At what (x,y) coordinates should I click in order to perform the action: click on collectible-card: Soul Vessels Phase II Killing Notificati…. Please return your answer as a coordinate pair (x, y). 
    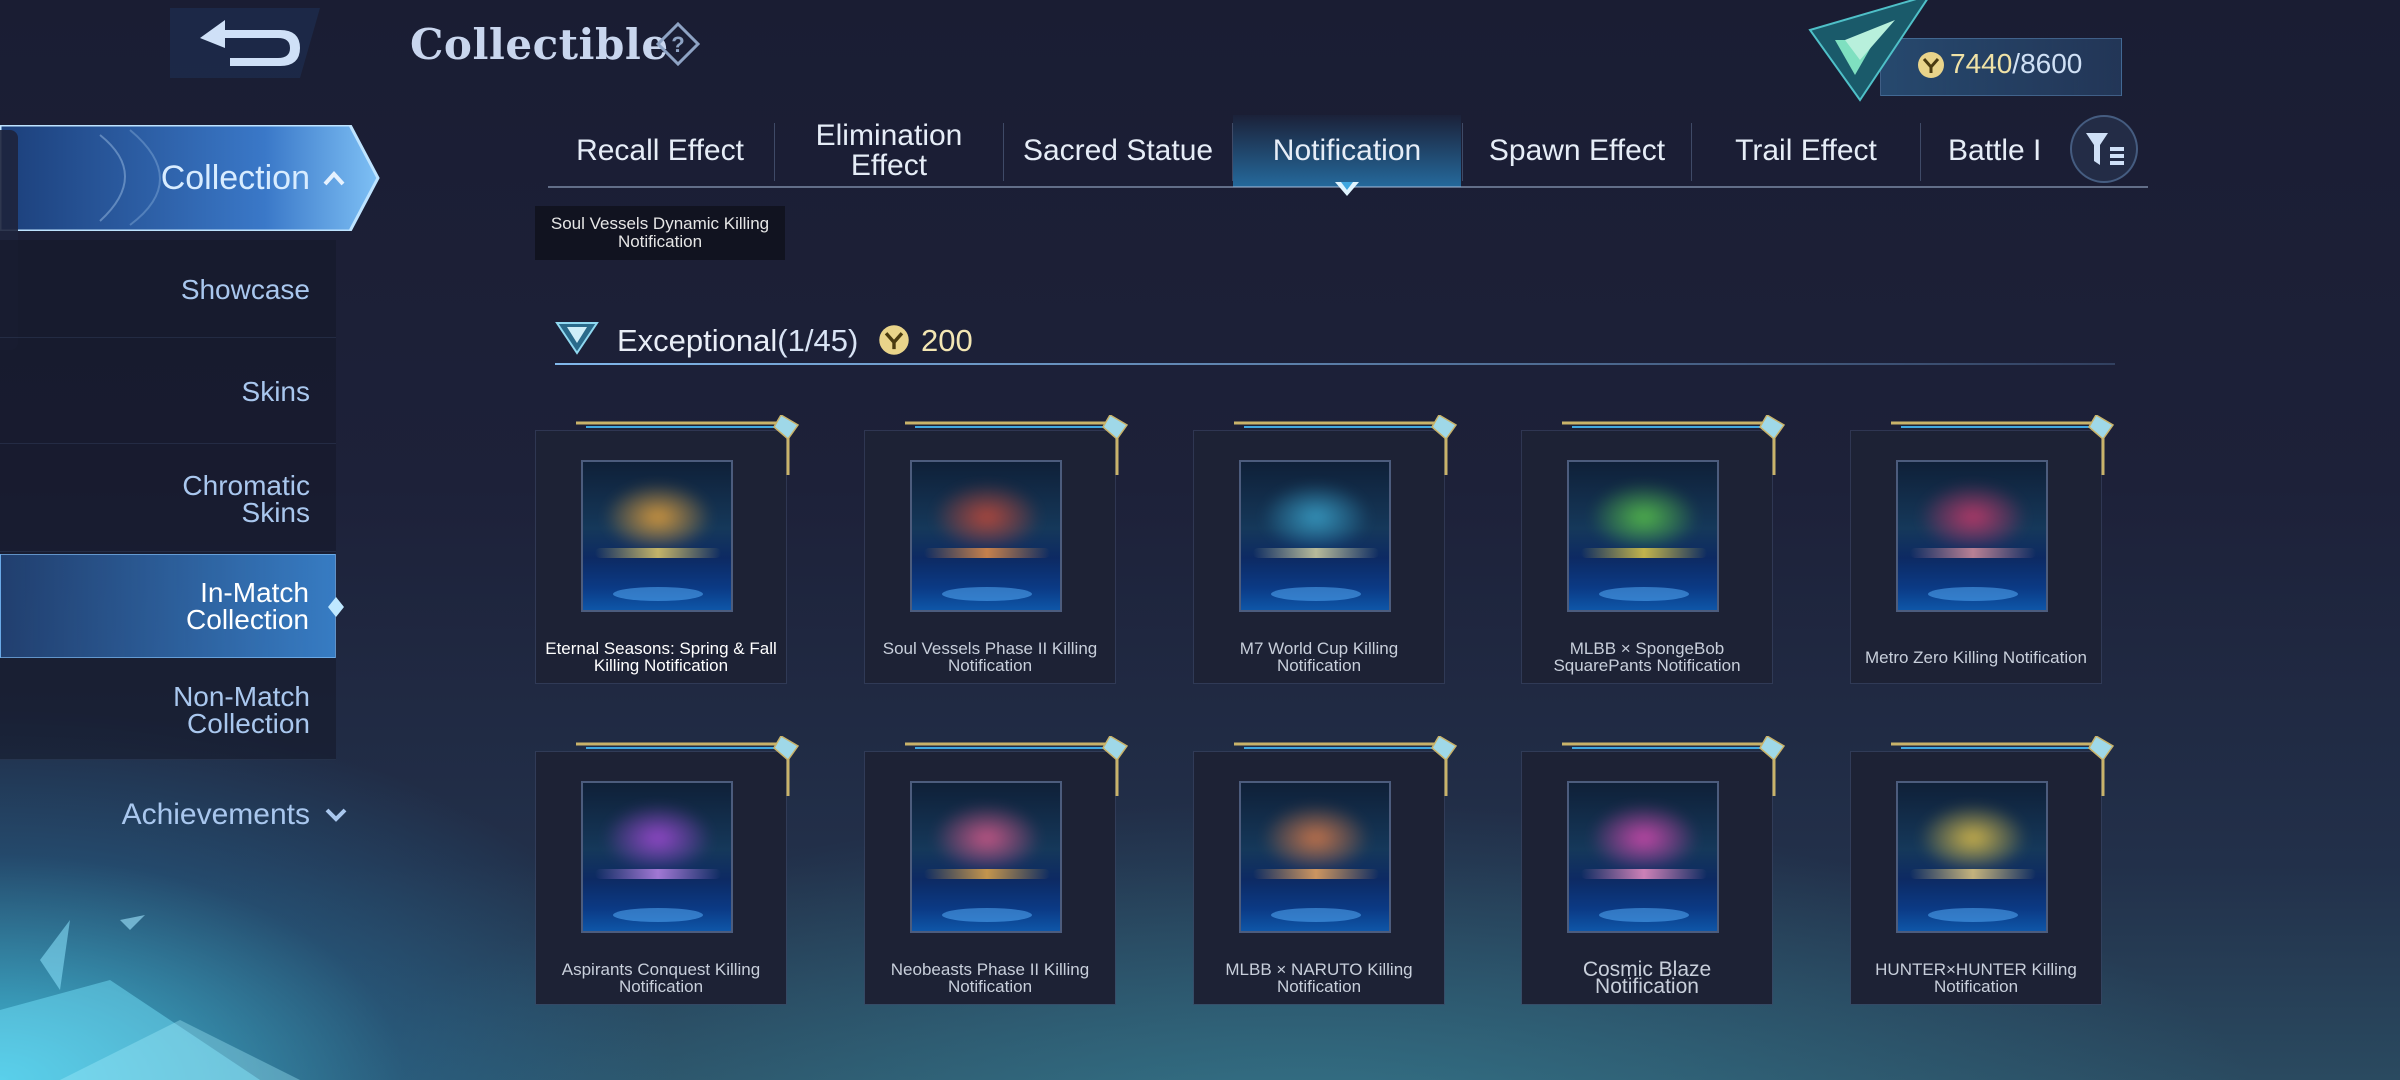
    Looking at the image, I should click on (997, 549).